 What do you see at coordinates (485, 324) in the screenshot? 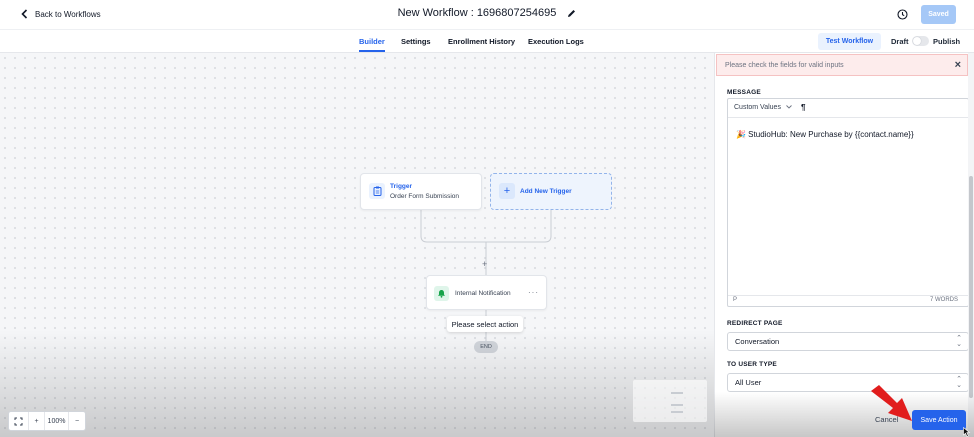
I see `select-action-tooltip: Please select action` at bounding box center [485, 324].